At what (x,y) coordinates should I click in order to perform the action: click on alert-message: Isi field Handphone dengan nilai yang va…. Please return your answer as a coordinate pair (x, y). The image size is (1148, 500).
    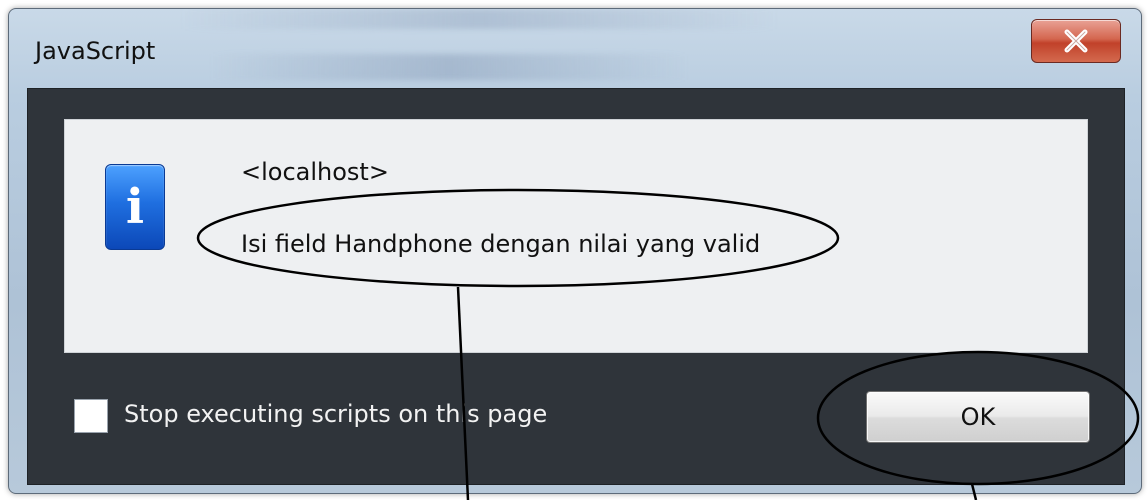
    Looking at the image, I should click on (501, 244).